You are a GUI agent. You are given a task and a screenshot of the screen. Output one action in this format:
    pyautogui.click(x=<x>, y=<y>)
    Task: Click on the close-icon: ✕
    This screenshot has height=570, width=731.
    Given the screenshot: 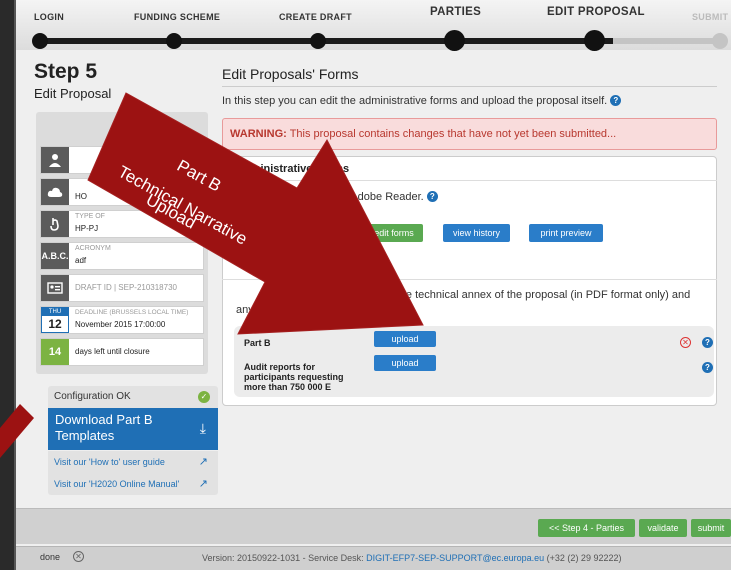 What is the action you would take?
    pyautogui.click(x=78, y=556)
    